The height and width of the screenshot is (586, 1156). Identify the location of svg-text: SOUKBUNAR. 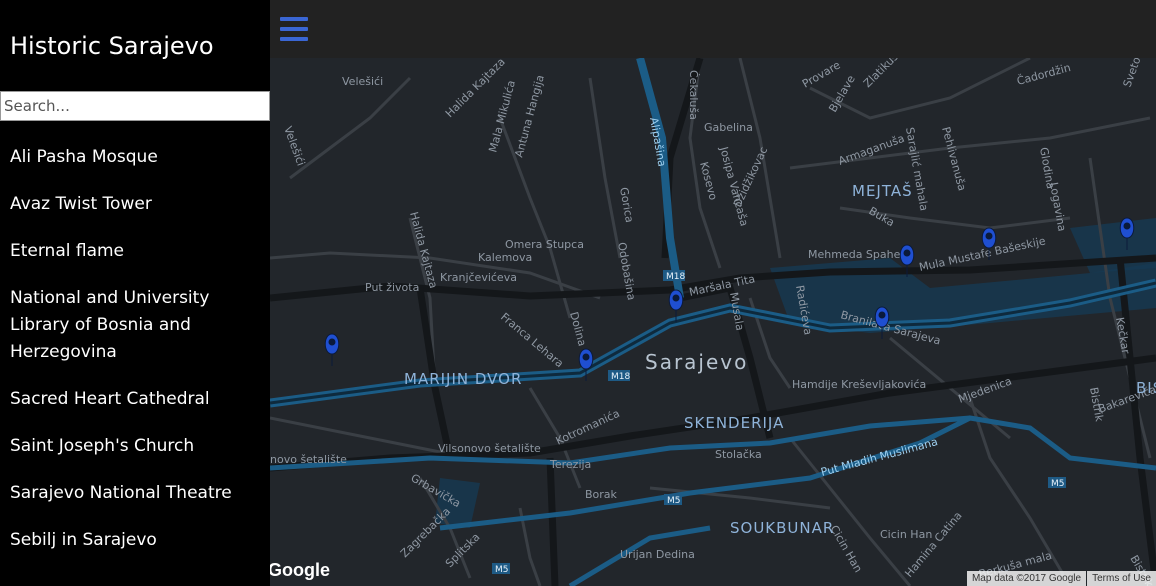
(782, 528).